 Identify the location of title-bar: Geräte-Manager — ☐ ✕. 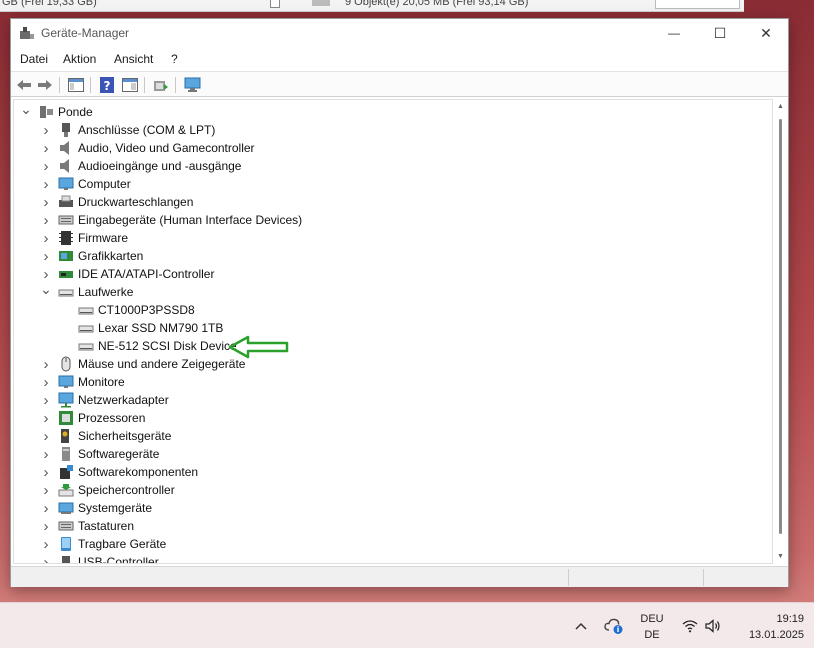
(399, 33).